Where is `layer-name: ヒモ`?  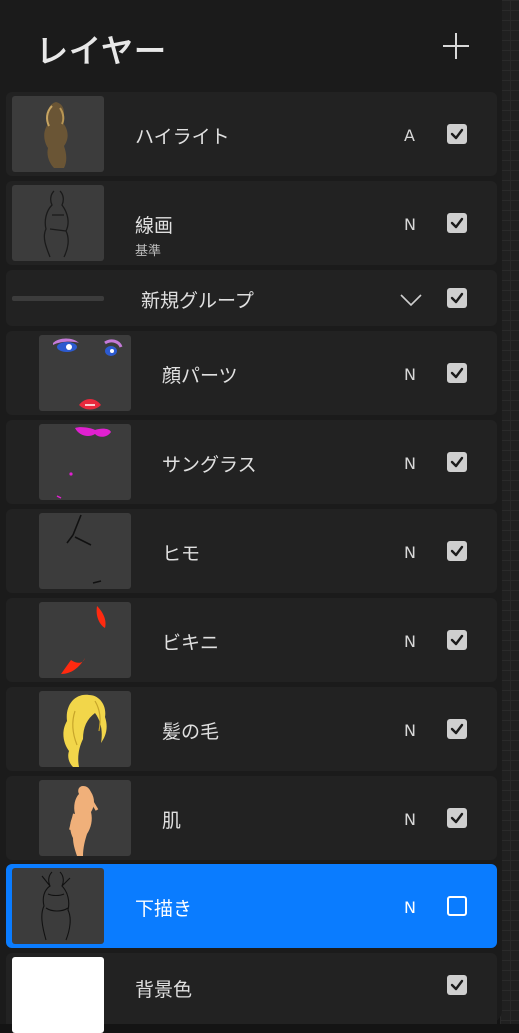 layer-name: ヒモ is located at coordinates (181, 554).